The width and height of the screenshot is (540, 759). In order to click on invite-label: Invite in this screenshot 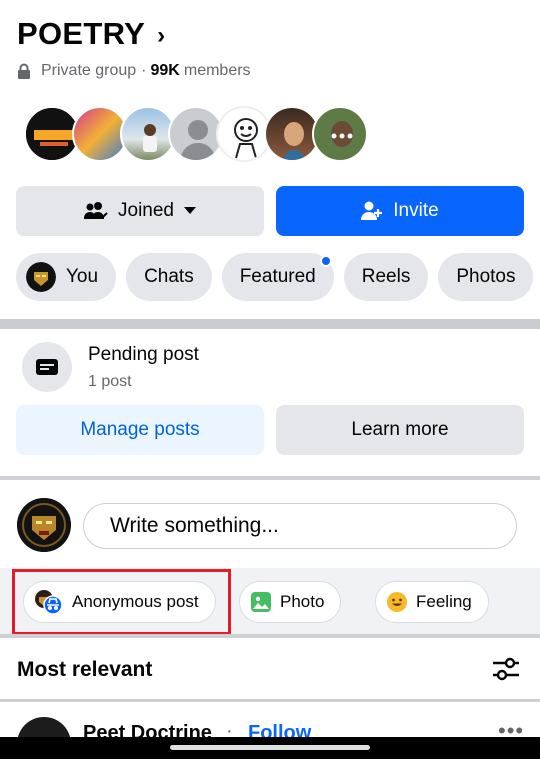, I will do `click(416, 210)`.